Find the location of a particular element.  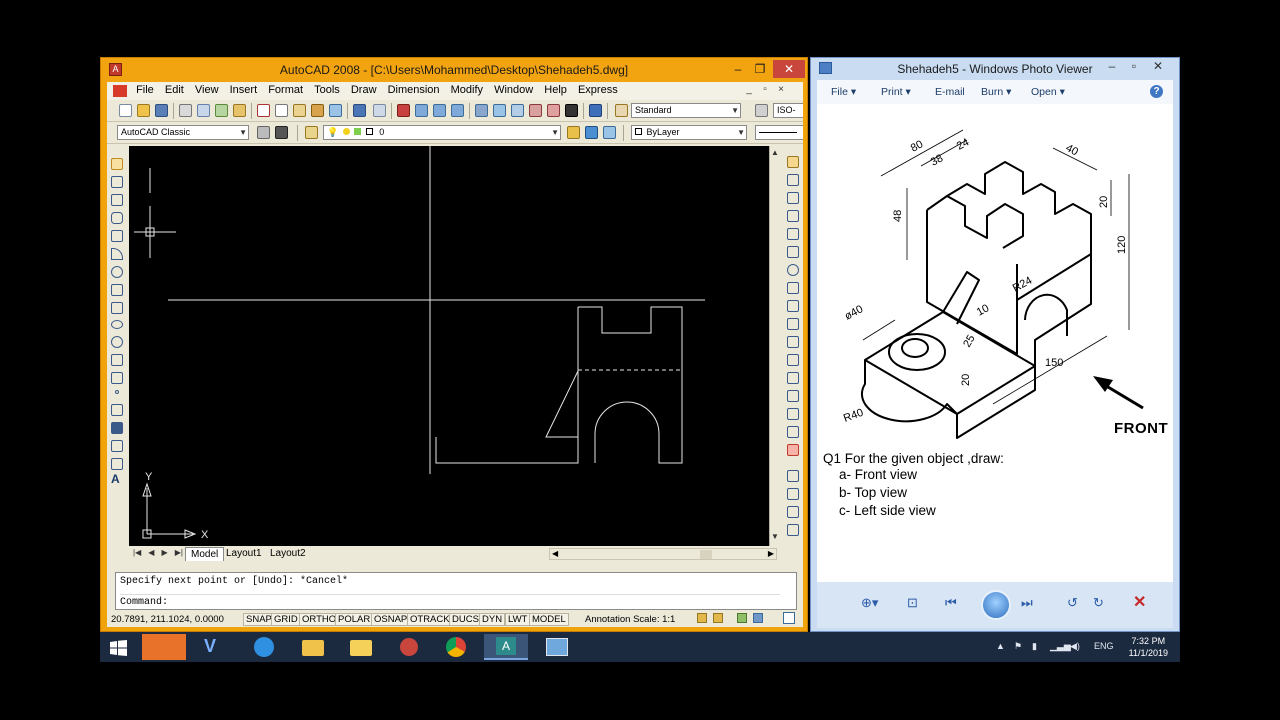

ellipse-arc-icon is located at coordinates (117, 342).